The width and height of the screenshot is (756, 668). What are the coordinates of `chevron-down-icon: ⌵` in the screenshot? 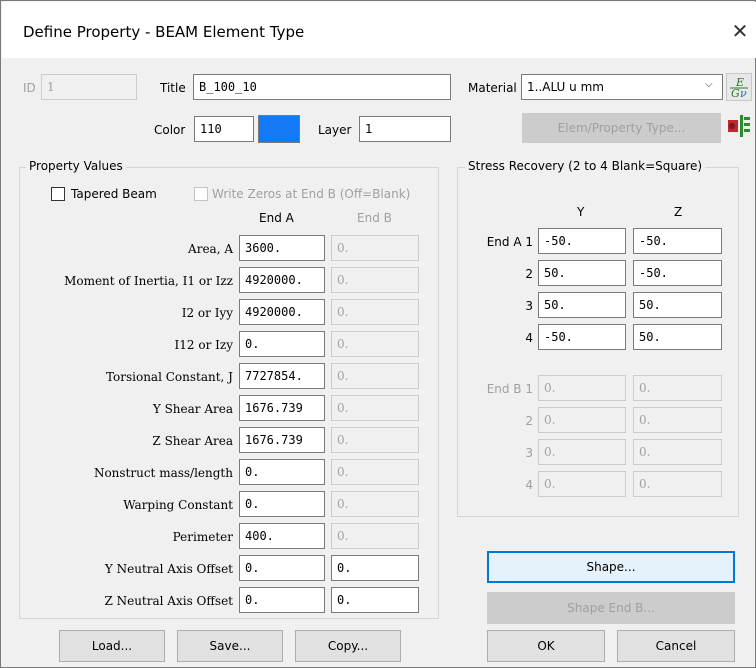 It's located at (709, 84).